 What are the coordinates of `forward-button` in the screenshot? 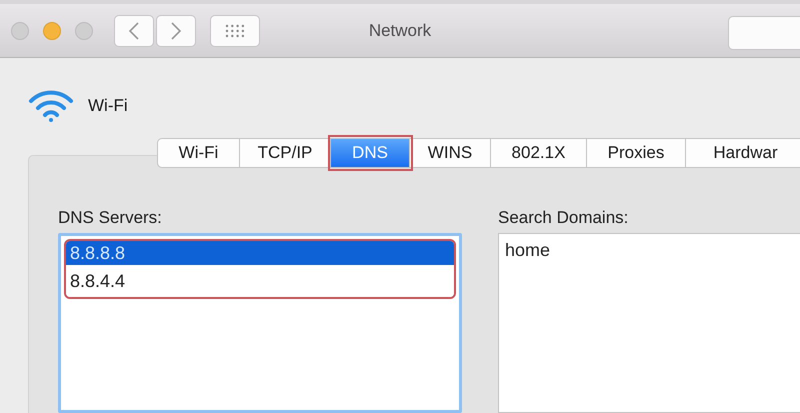 It's located at (176, 30).